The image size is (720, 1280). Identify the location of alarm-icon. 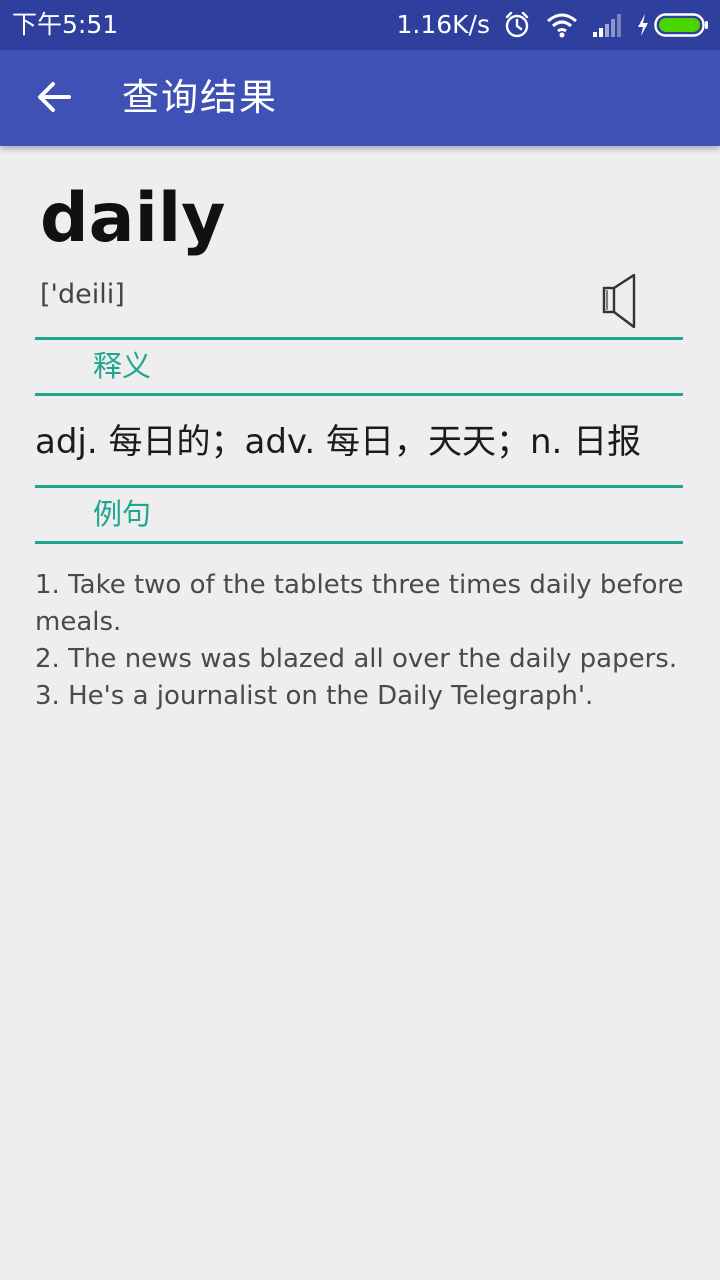
(517, 25).